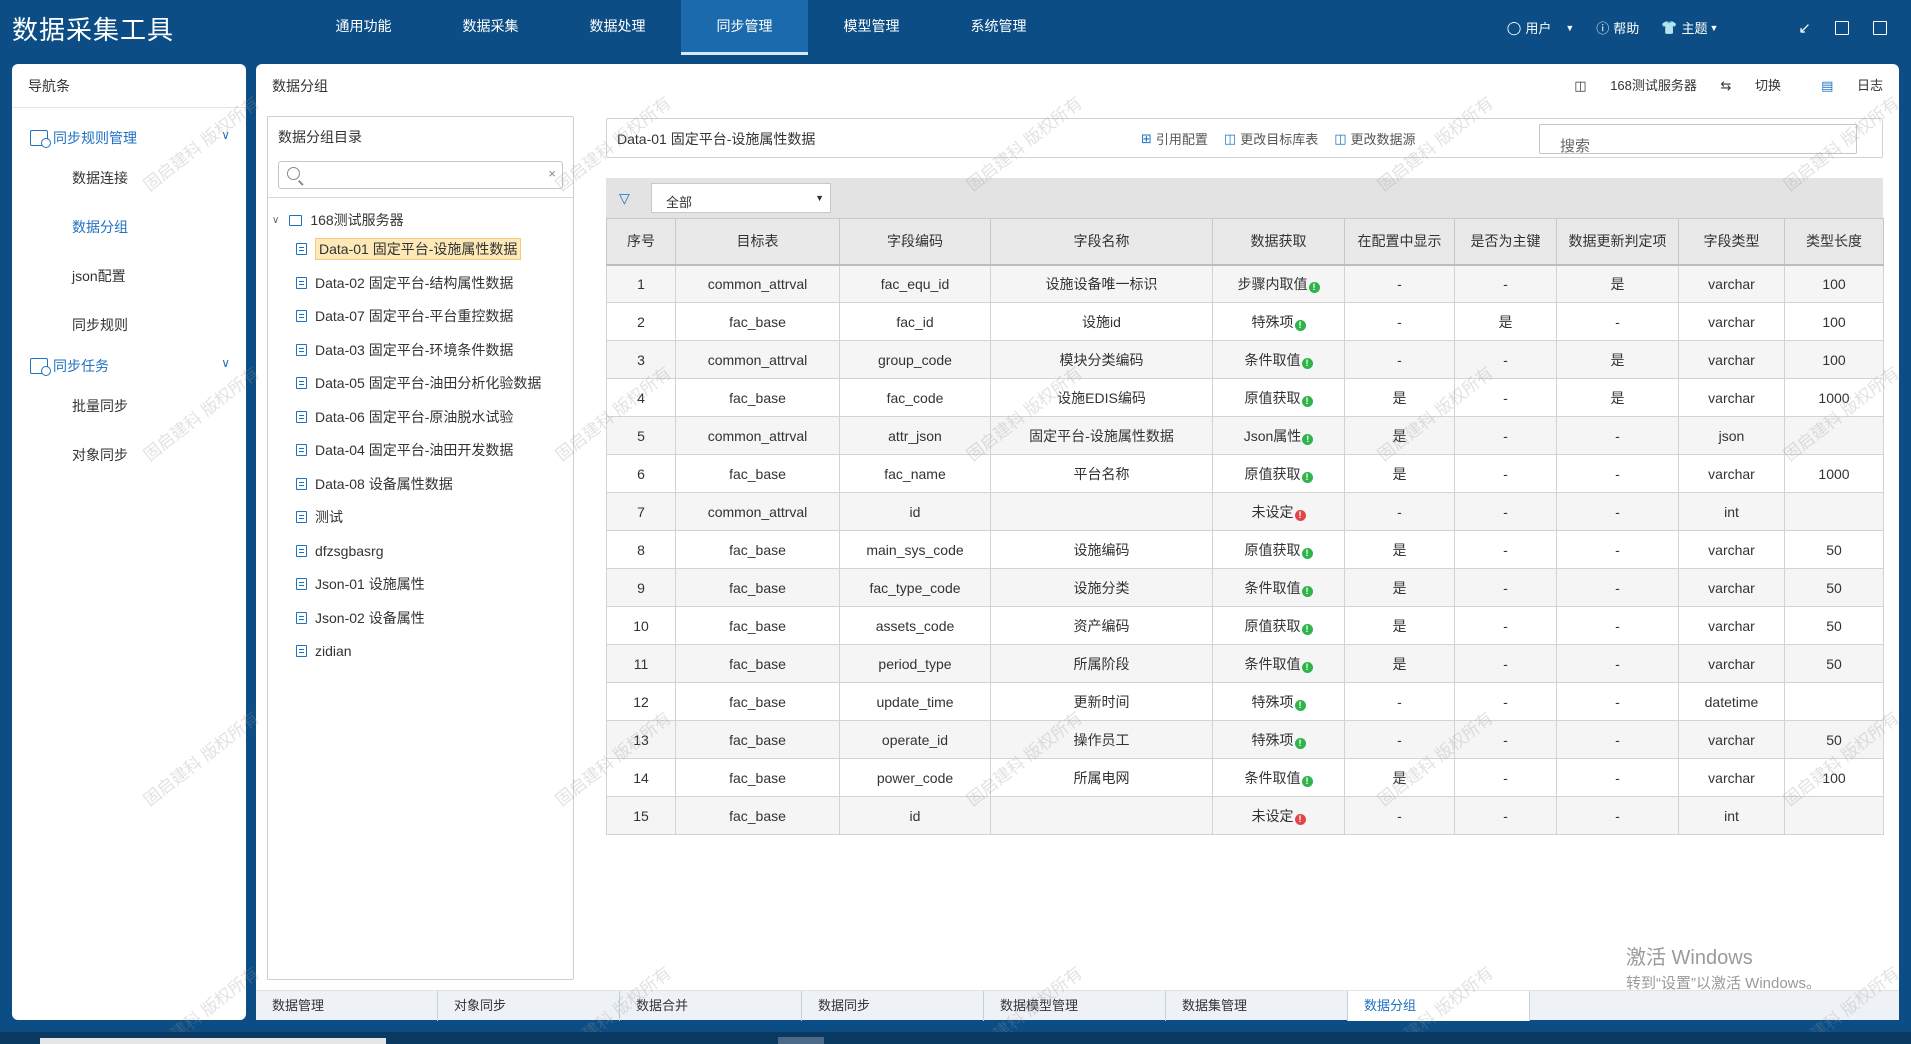 This screenshot has width=1911, height=1044. I want to click on cell-text: int, so click(1731, 815).